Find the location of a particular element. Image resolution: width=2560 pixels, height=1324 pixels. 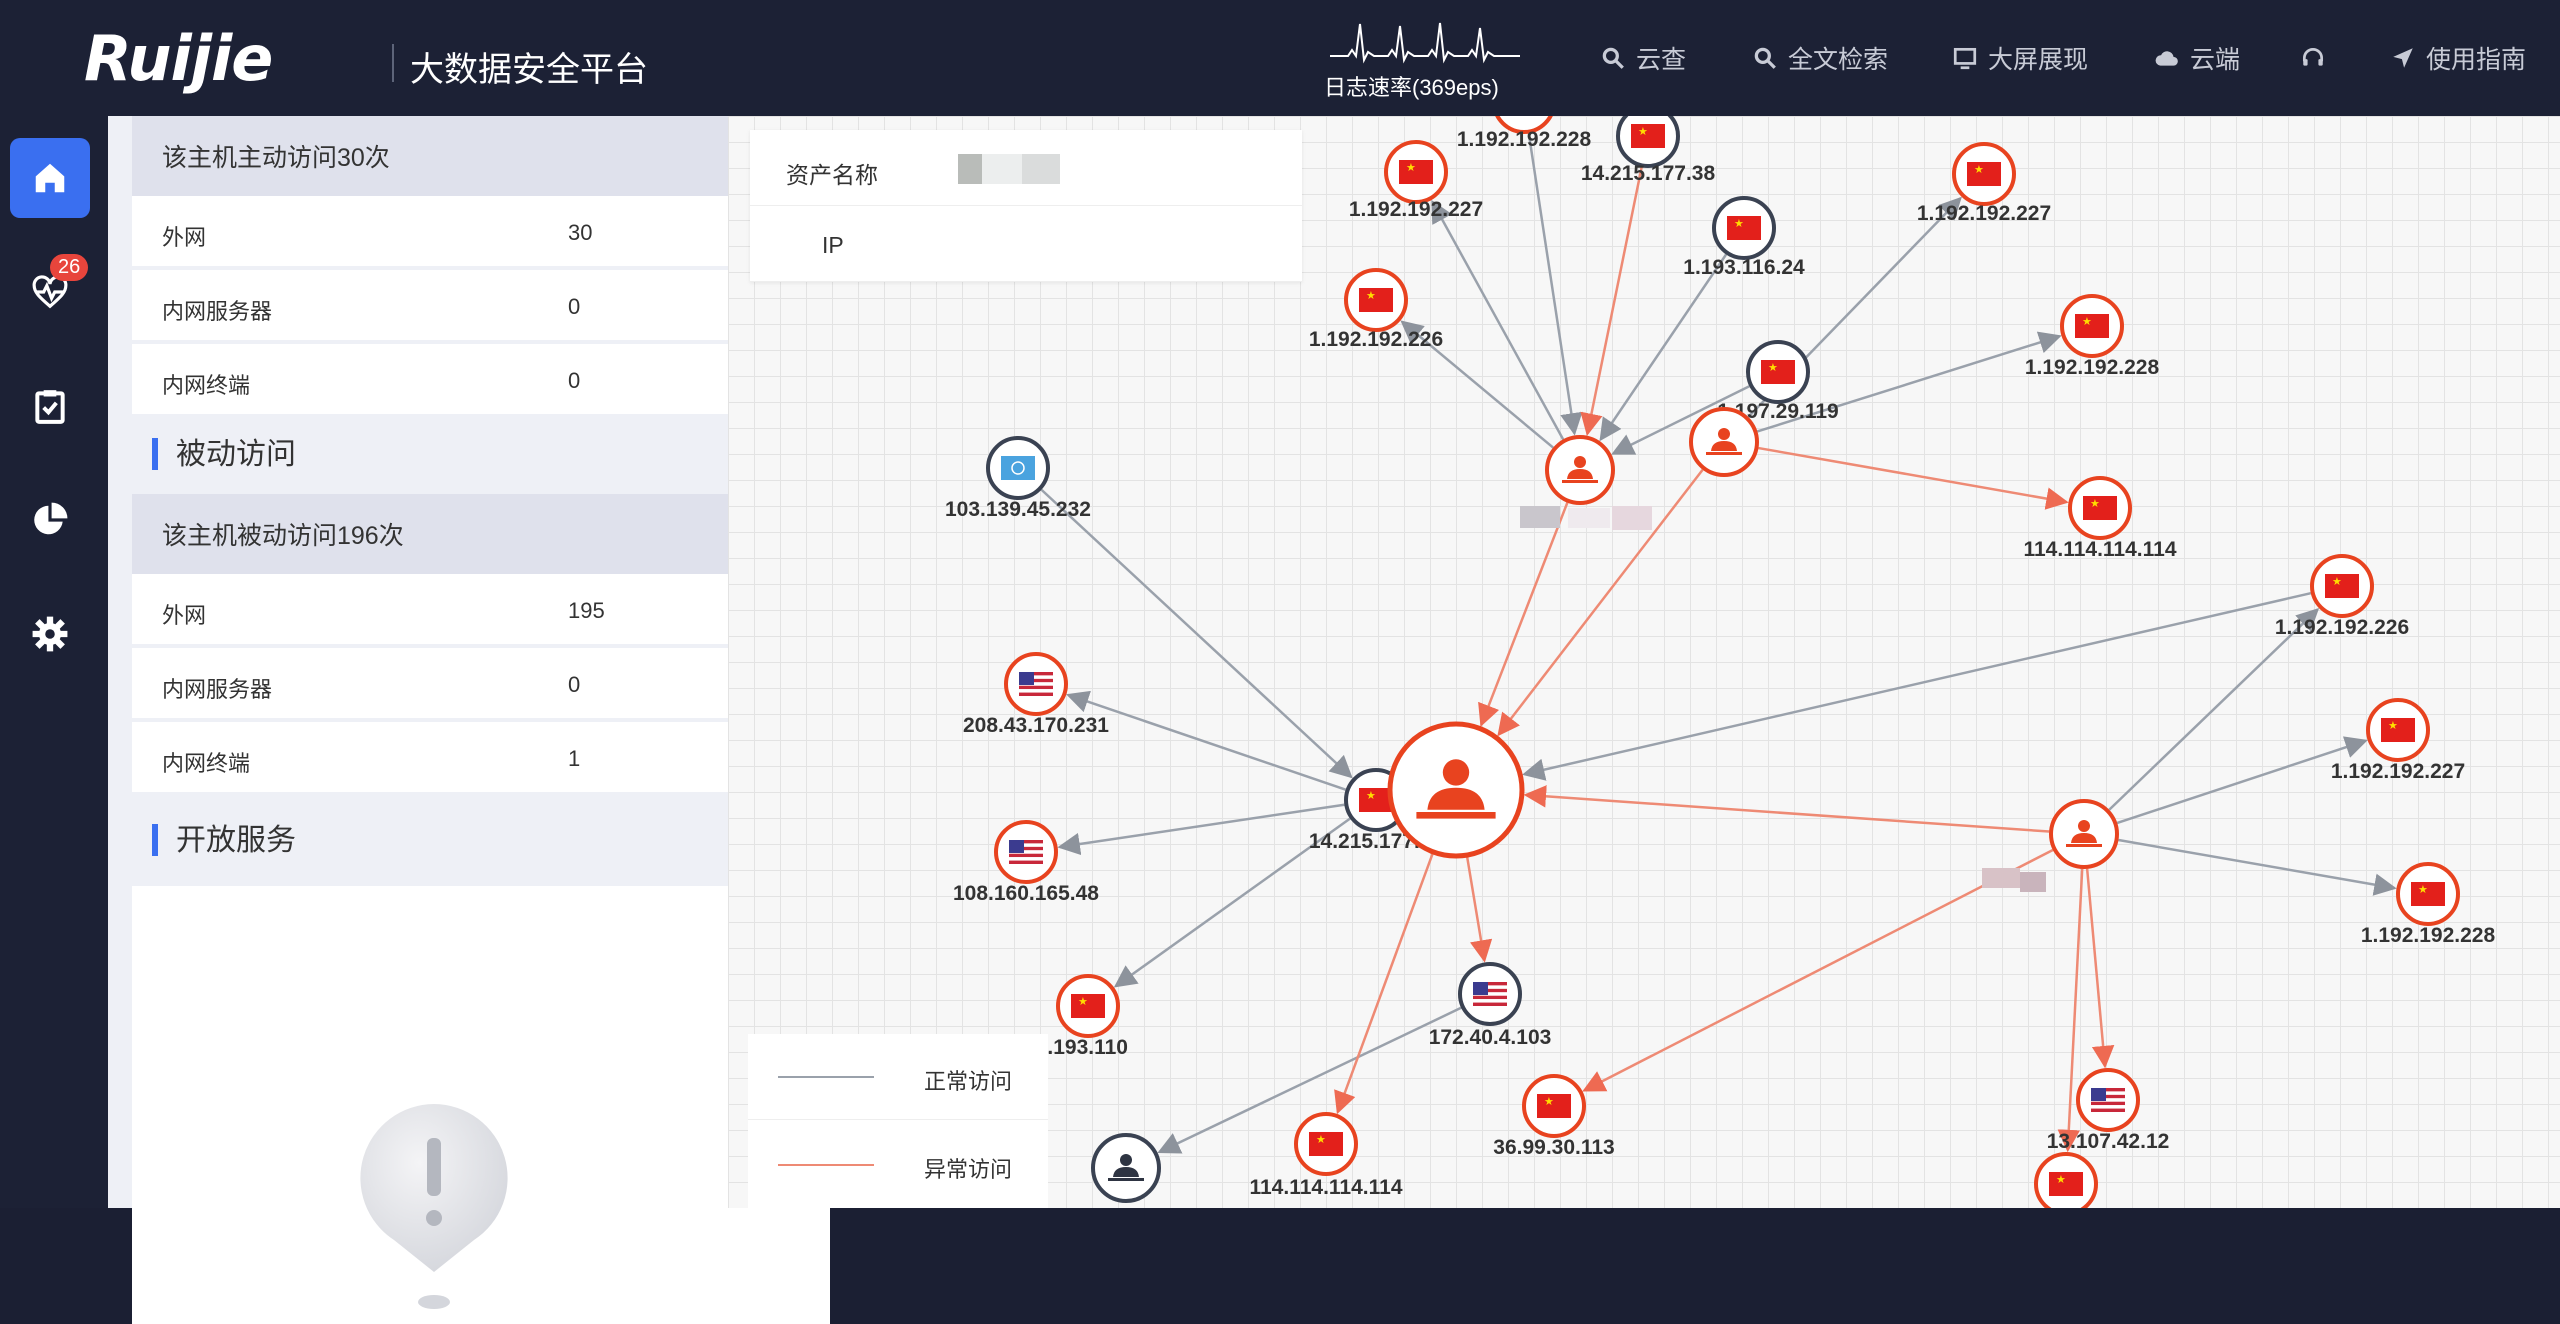

nav-cloud-query: 云查 is located at coordinates (1643, 58).